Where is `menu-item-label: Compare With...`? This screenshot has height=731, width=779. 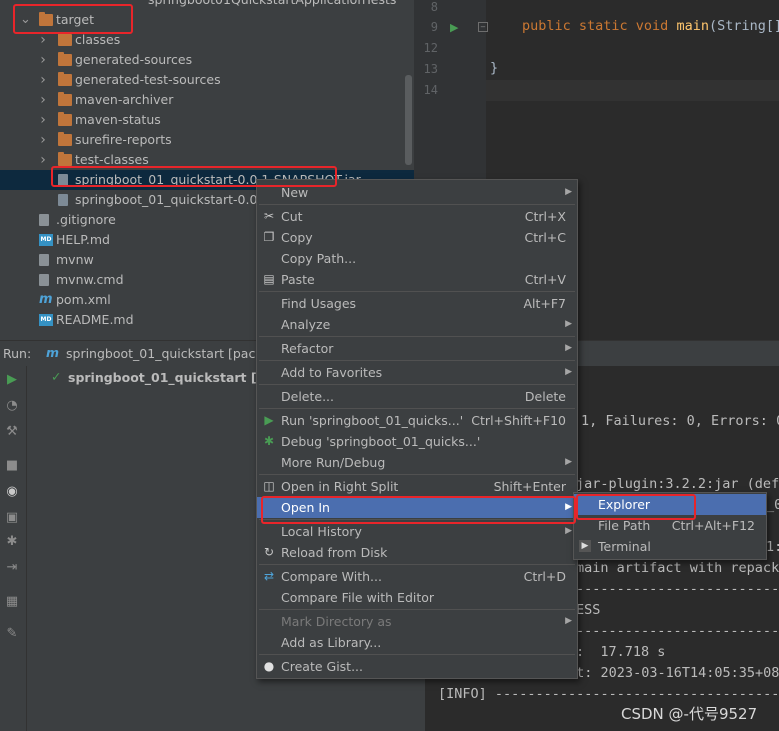
menu-item-label: Compare With... is located at coordinates (331, 576).